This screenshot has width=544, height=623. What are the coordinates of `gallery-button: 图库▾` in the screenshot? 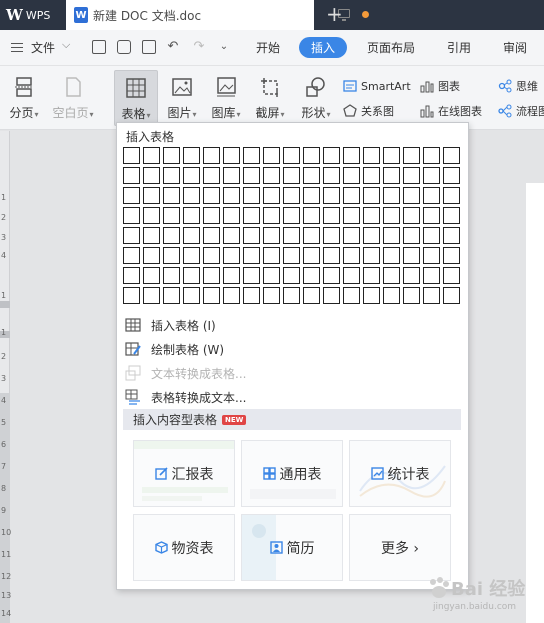 It's located at (226, 98).